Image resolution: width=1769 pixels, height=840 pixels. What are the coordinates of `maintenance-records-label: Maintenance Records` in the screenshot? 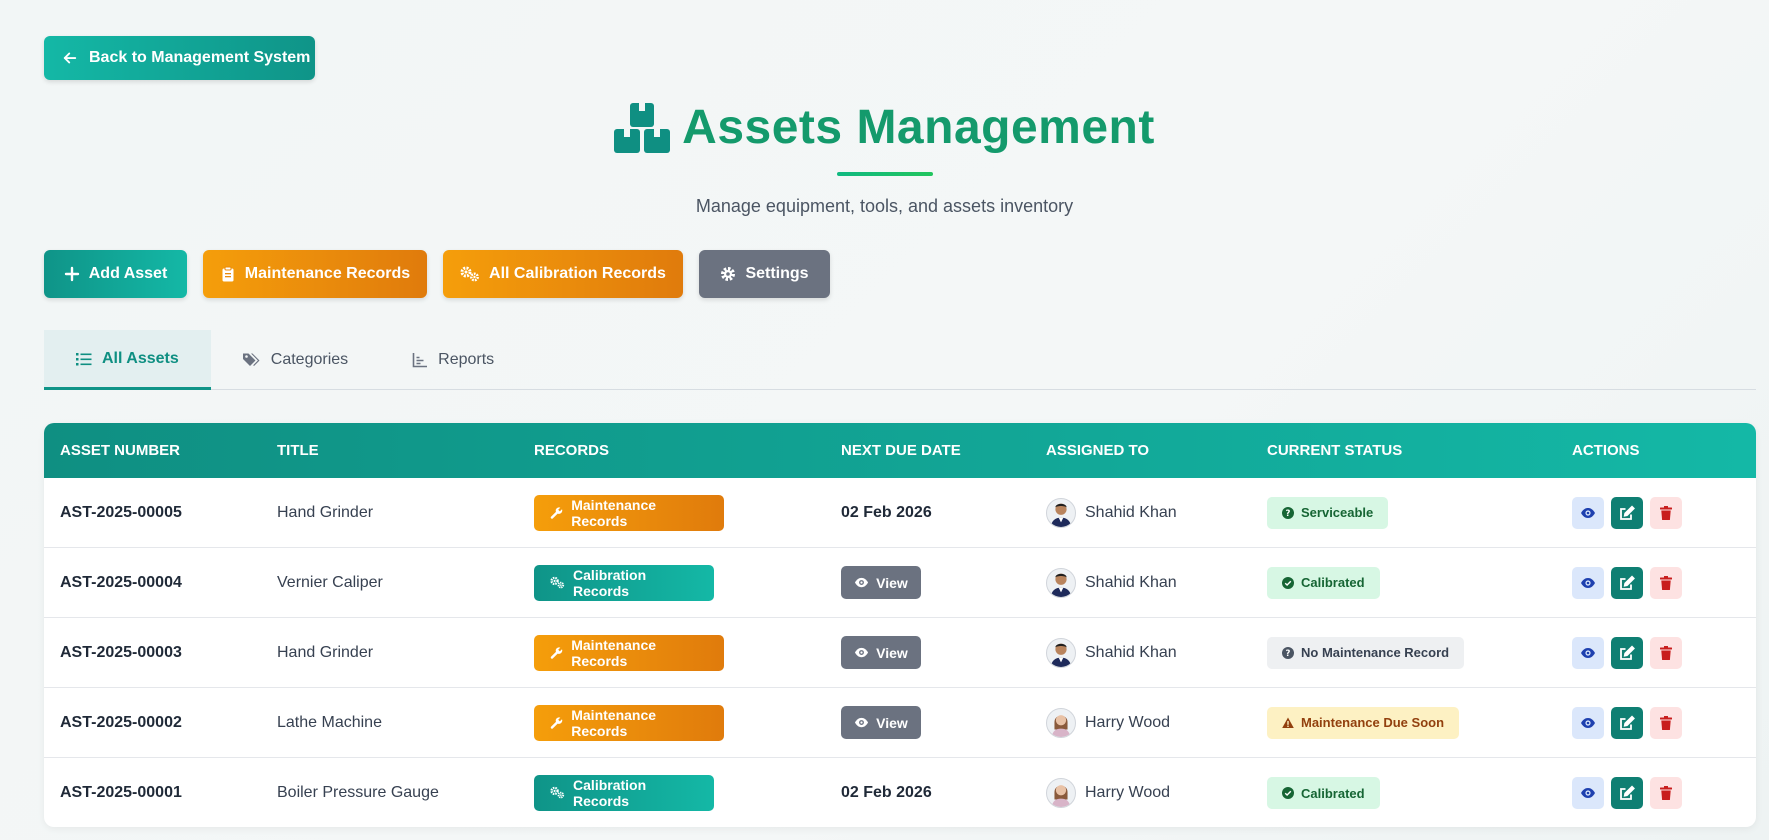 It's located at (327, 273).